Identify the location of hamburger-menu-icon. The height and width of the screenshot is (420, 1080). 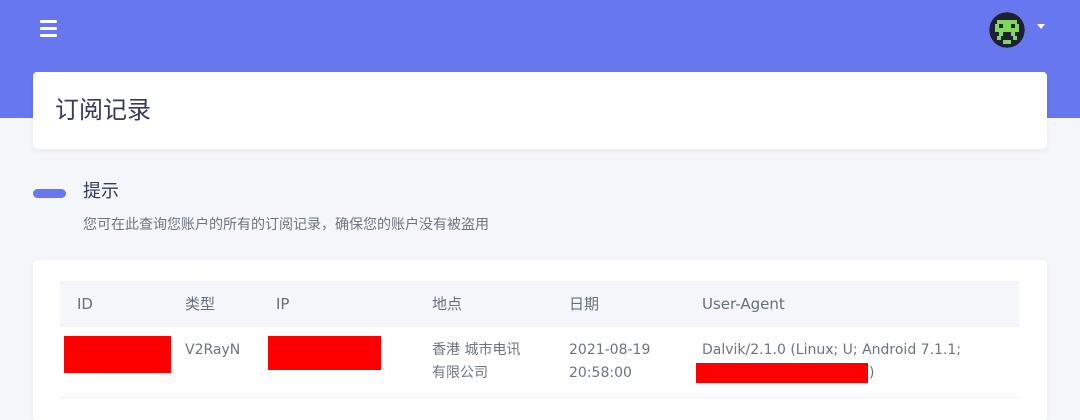
(48, 28).